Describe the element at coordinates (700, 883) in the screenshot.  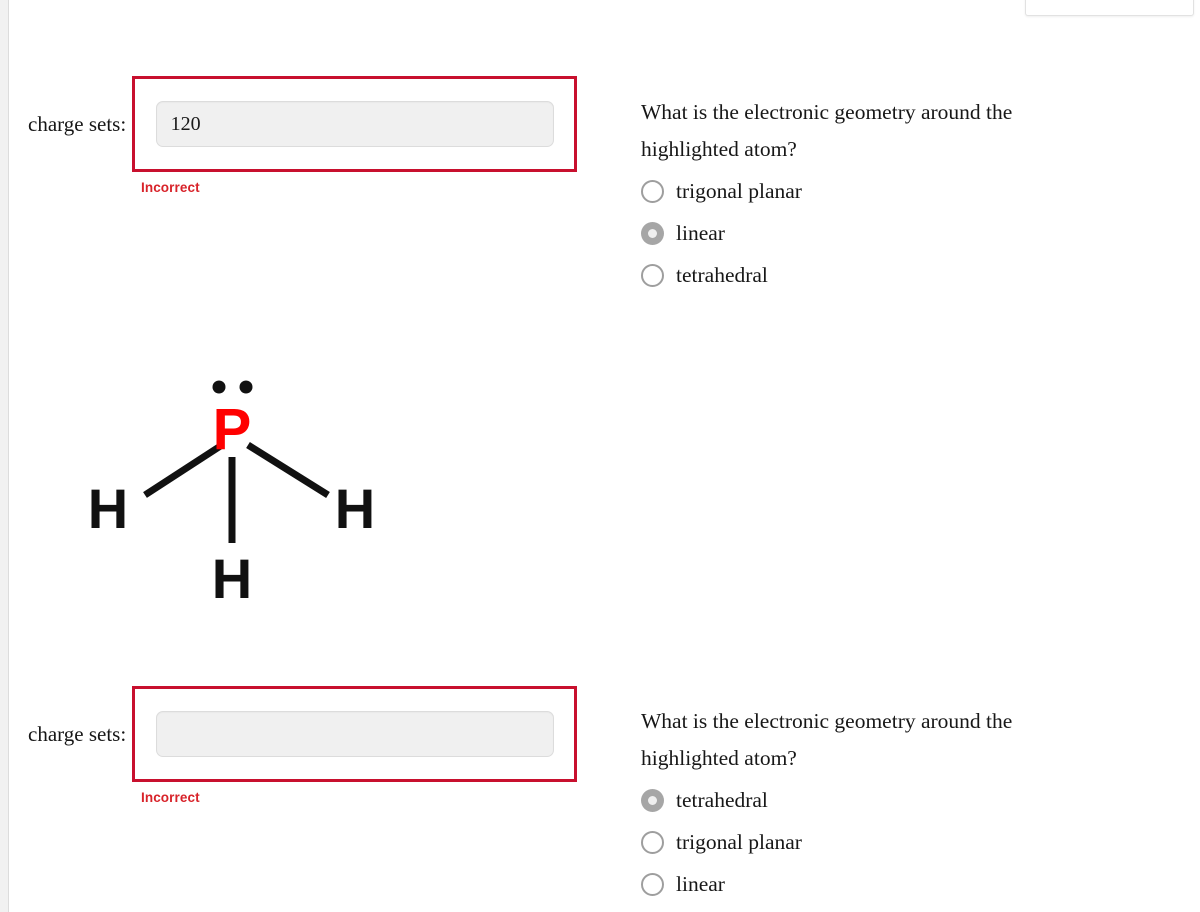
I see `option-label-linear-2: linear` at that location.